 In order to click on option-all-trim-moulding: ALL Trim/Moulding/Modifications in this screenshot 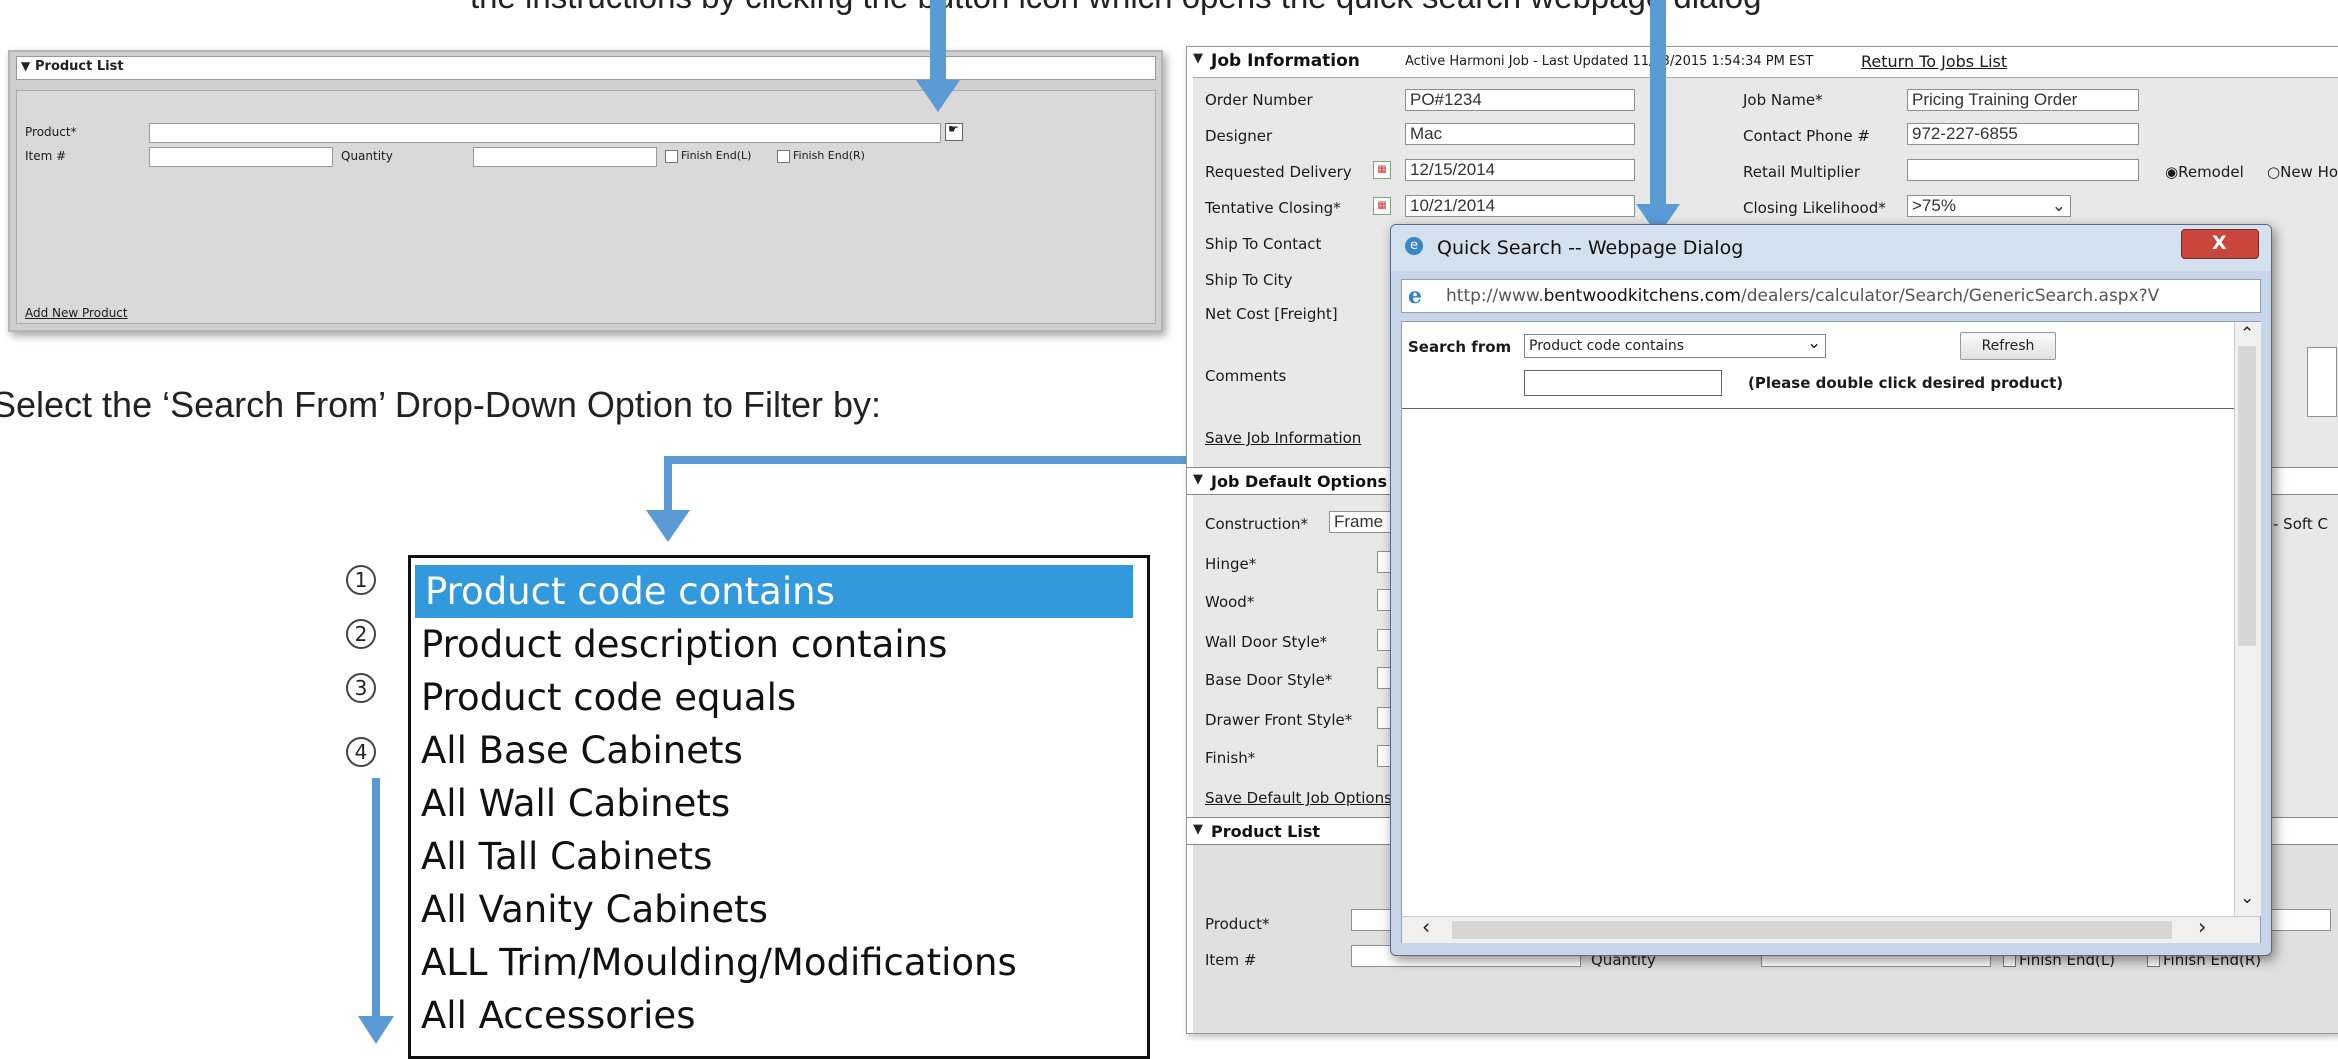, I will do `click(779, 962)`.